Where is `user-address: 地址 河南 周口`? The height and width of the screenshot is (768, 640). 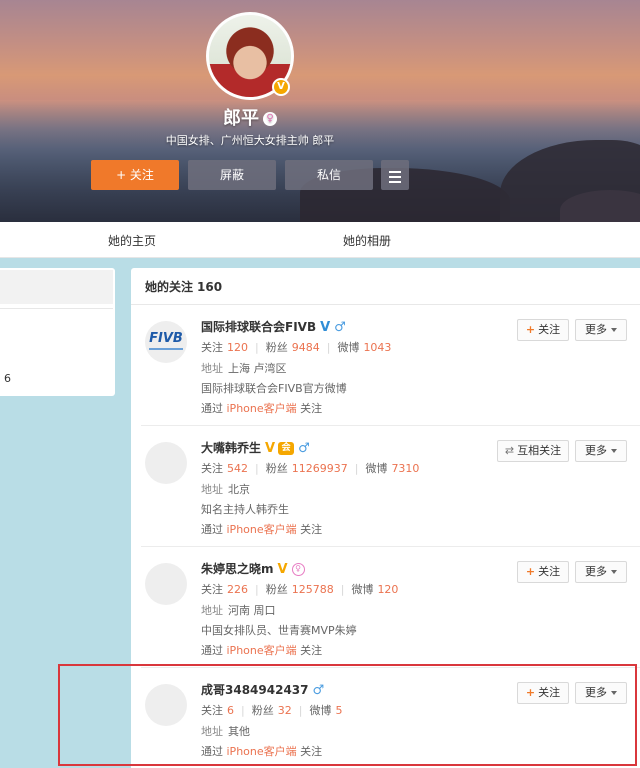 user-address: 地址 河南 周口 is located at coordinates (238, 610).